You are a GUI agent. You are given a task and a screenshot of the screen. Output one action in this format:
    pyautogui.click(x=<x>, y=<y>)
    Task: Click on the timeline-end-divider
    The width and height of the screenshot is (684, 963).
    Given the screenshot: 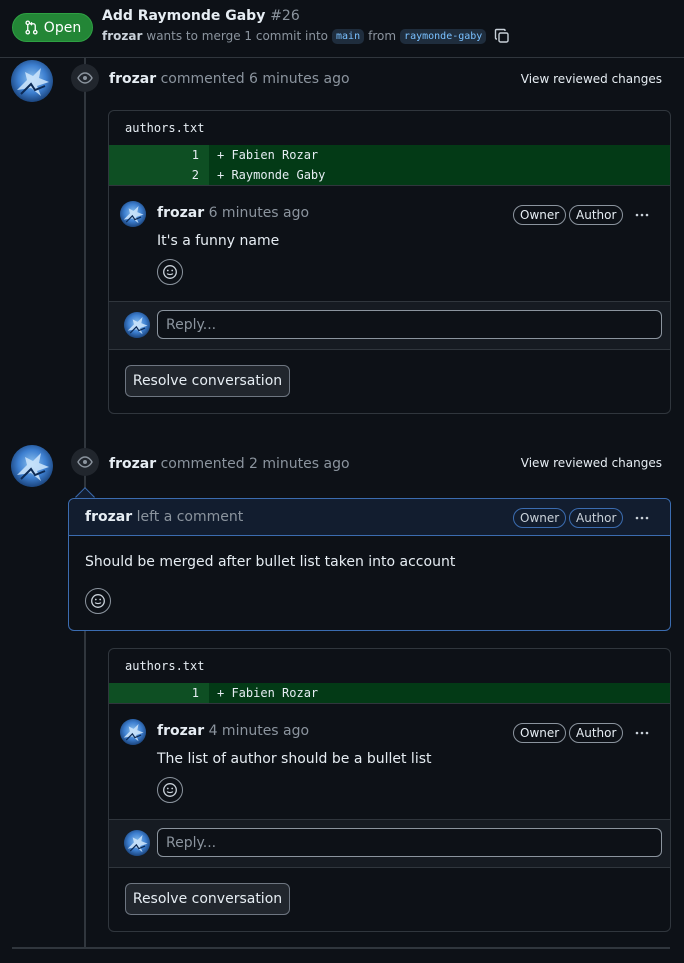 What is the action you would take?
    pyautogui.click(x=341, y=948)
    